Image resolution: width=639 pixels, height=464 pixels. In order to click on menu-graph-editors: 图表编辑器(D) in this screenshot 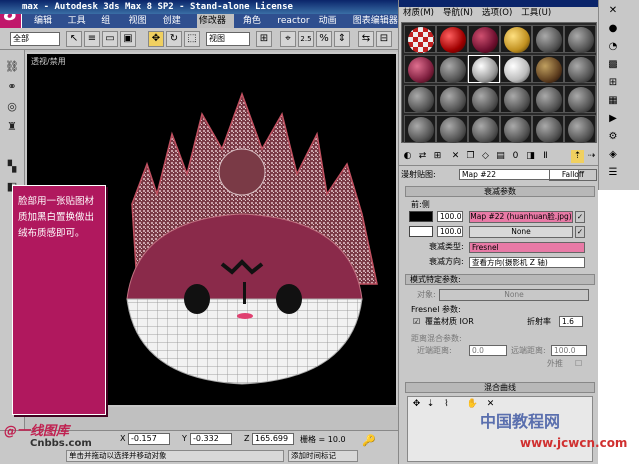, I will do `click(376, 27)`.